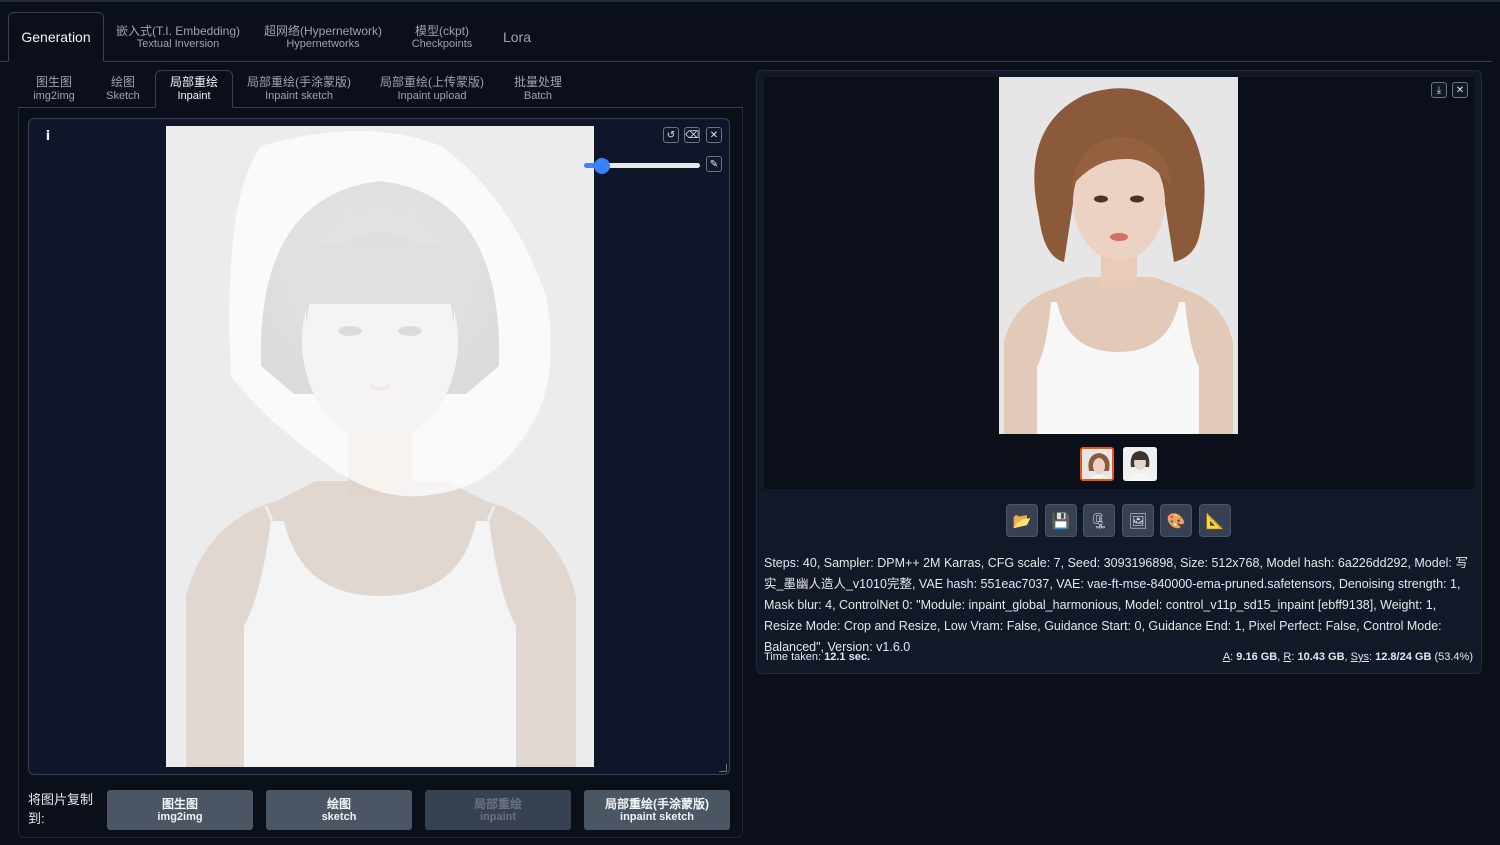 Image resolution: width=1500 pixels, height=845 pixels. Describe the element at coordinates (1439, 90) in the screenshot. I see `download-icon: ⤓` at that location.